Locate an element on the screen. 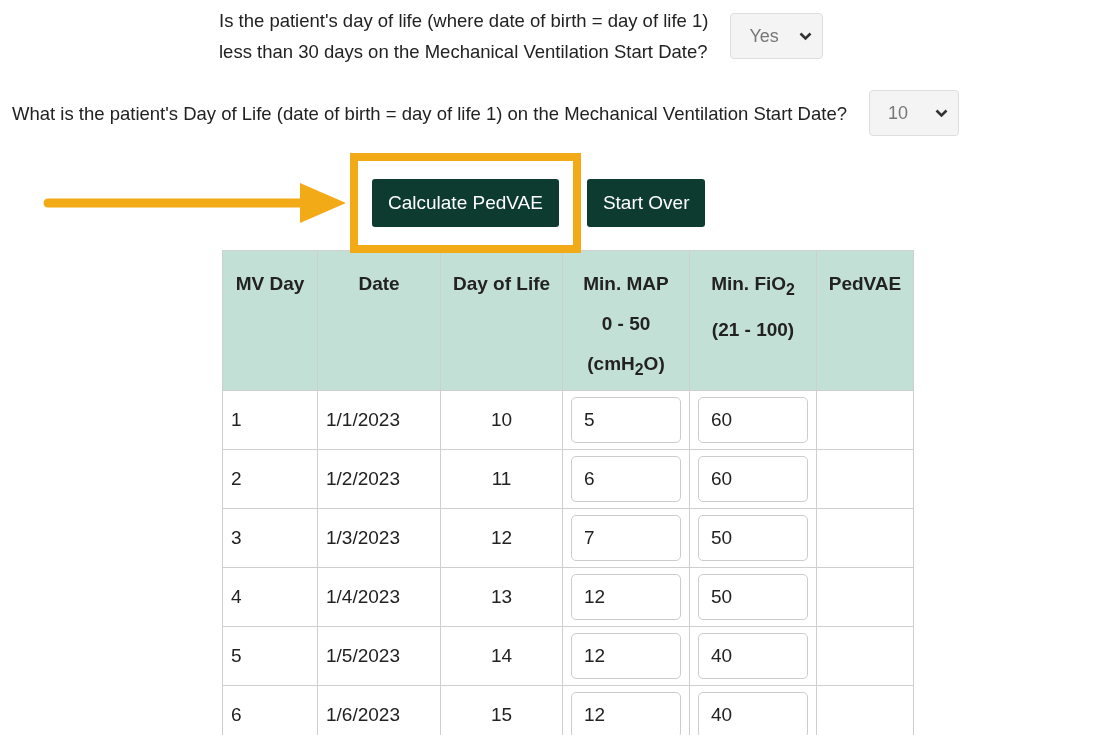 Image resolution: width=1115 pixels, height=735 pixels. action-button: Start Over is located at coordinates (646, 203).